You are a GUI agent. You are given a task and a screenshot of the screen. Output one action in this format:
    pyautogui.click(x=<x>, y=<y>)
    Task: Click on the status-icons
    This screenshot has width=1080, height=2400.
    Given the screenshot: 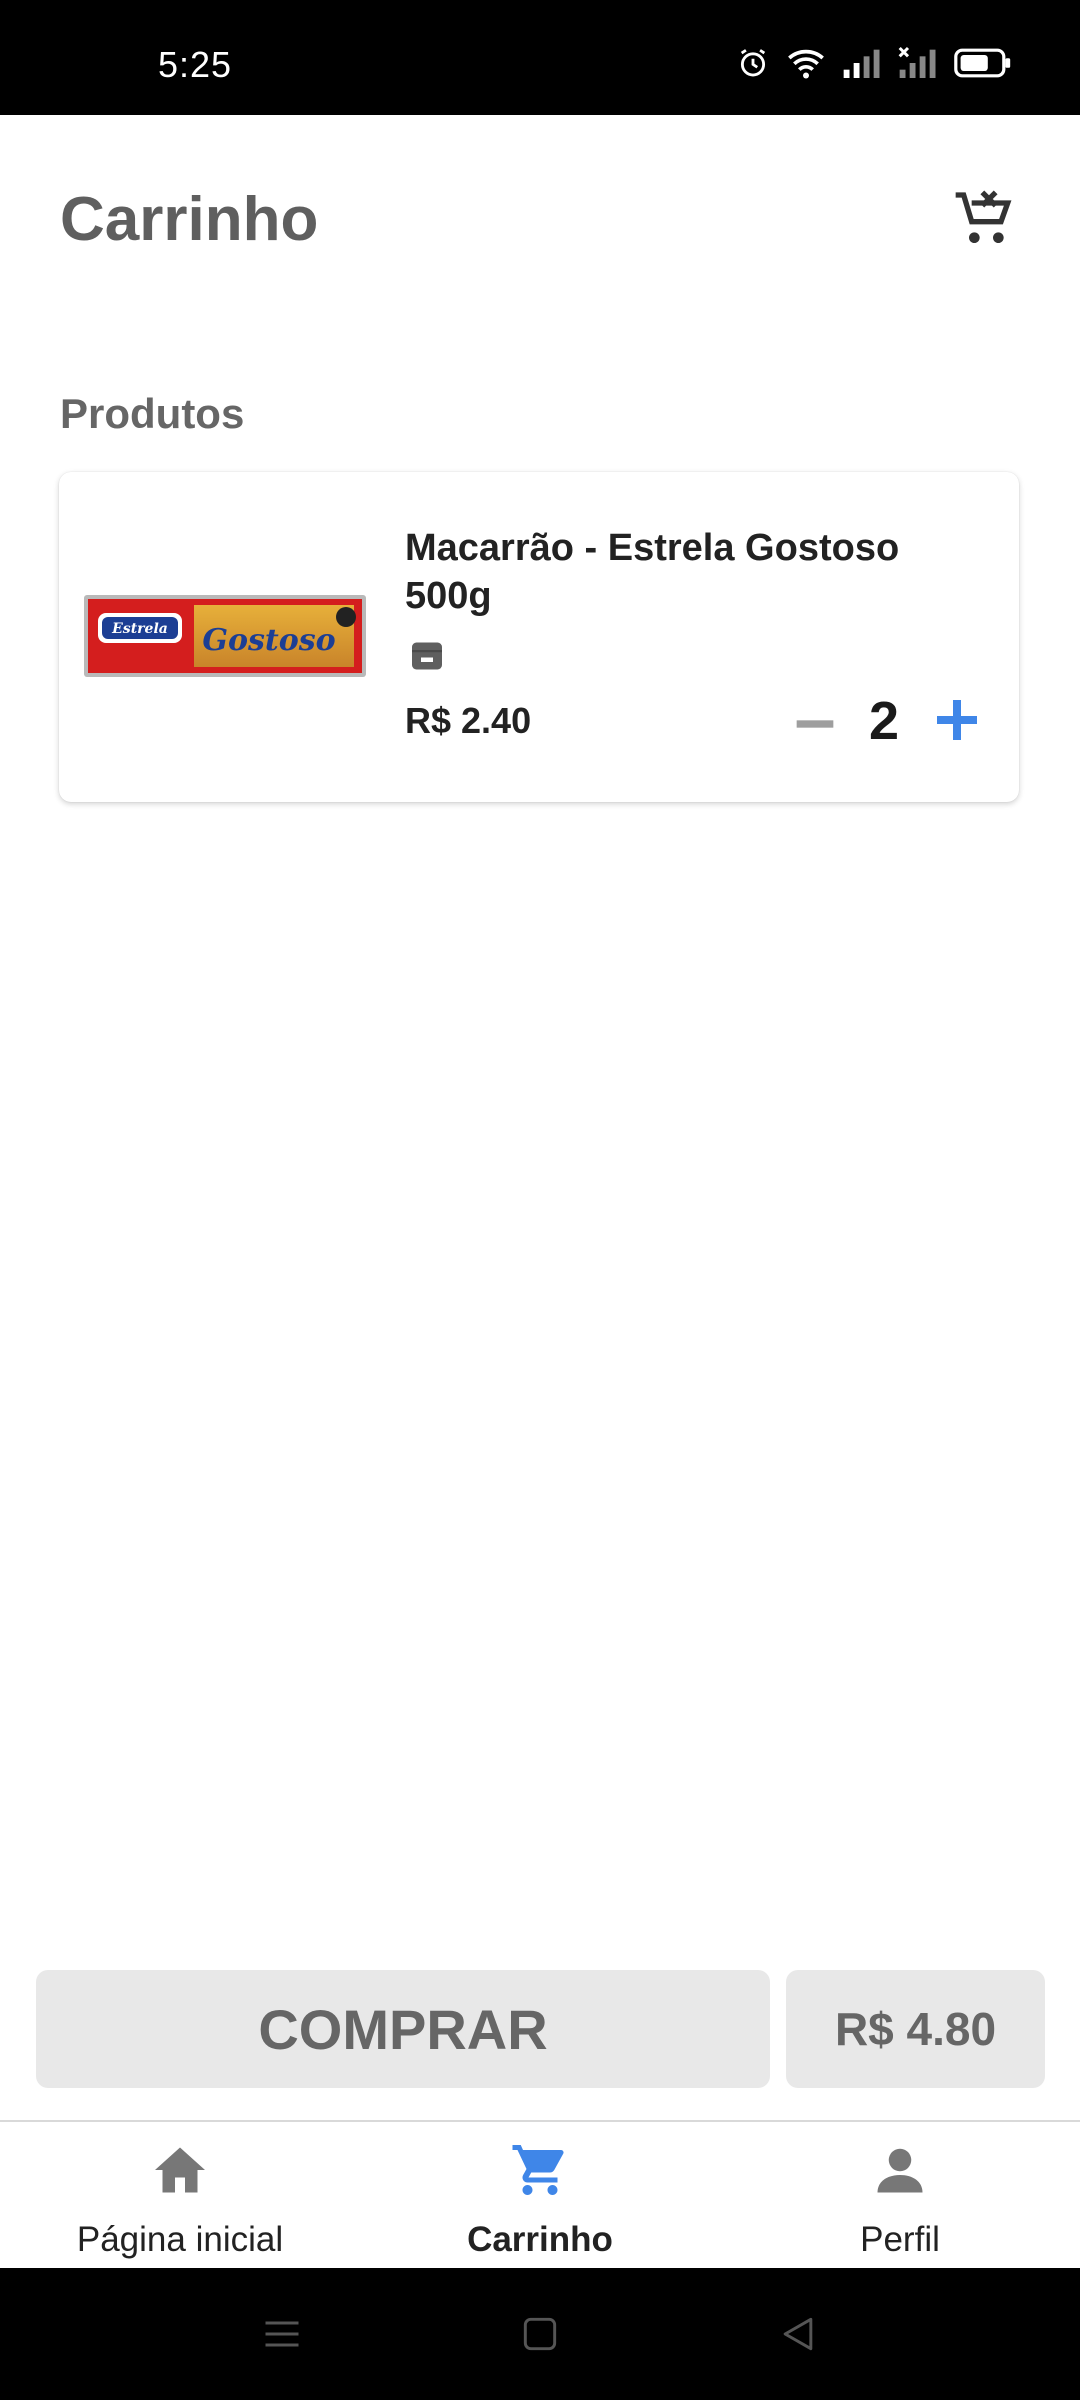 What is the action you would take?
    pyautogui.click(x=874, y=63)
    